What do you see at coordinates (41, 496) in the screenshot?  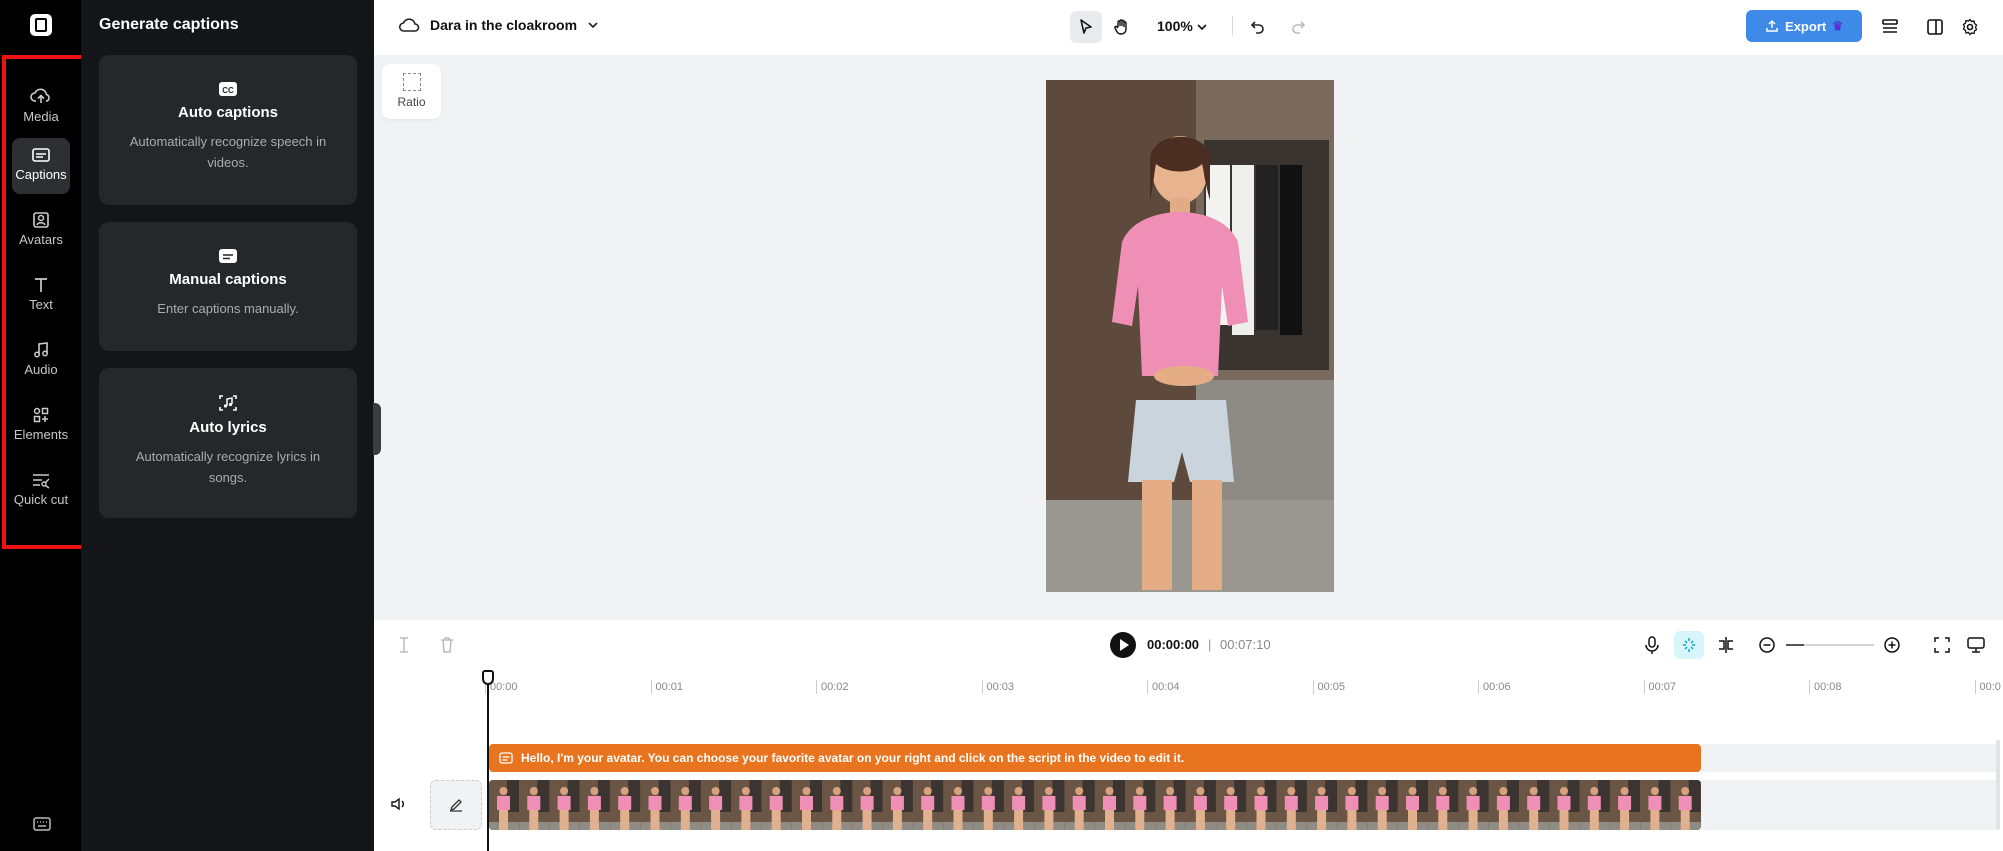 I see `rail-item-quick-cut: Quick cut` at bounding box center [41, 496].